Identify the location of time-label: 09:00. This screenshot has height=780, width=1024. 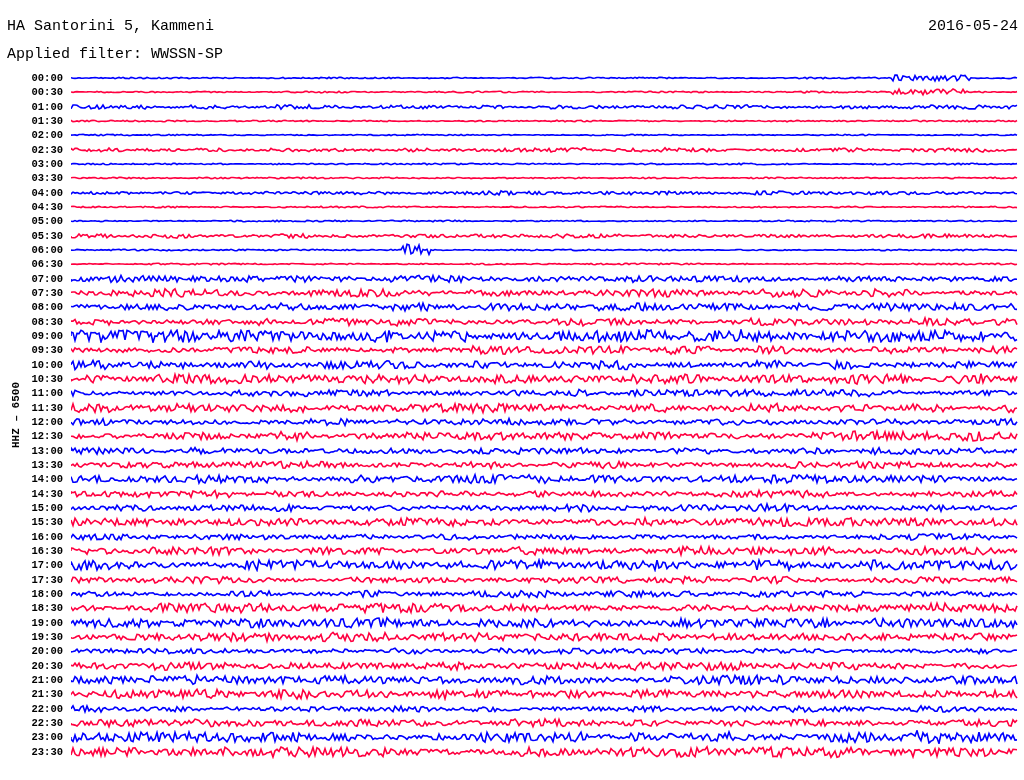
(47, 336).